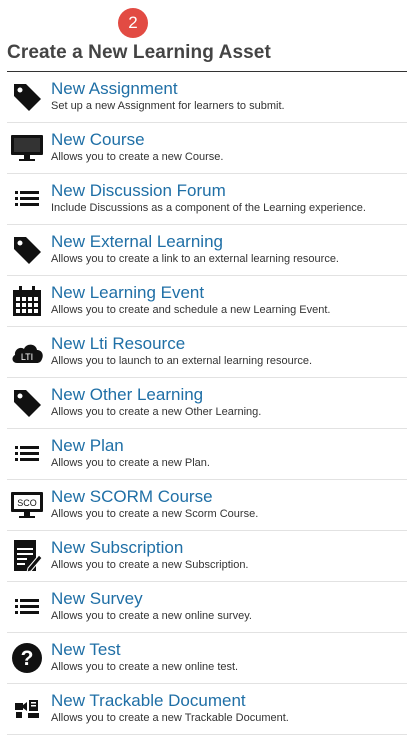  What do you see at coordinates (127, 395) in the screenshot?
I see `item-title: New Other Learning` at bounding box center [127, 395].